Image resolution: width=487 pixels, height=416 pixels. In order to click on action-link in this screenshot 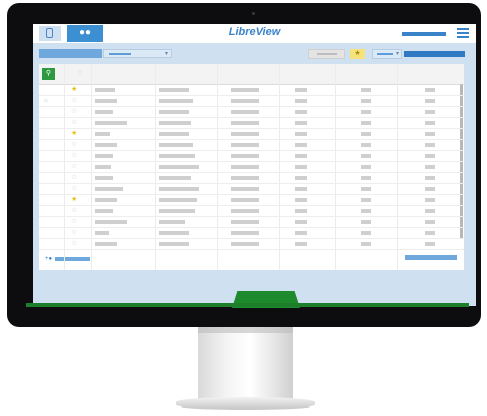, I will do `click(434, 54)`.